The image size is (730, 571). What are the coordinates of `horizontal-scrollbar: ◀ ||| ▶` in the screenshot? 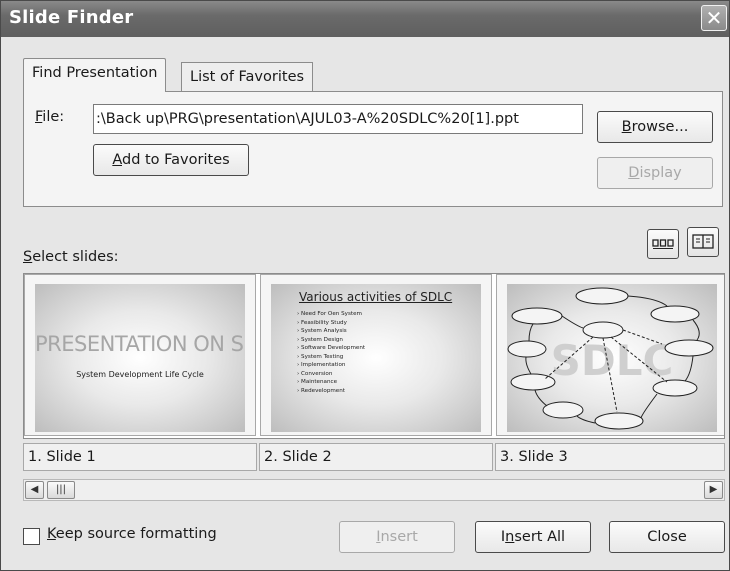 It's located at (374, 490).